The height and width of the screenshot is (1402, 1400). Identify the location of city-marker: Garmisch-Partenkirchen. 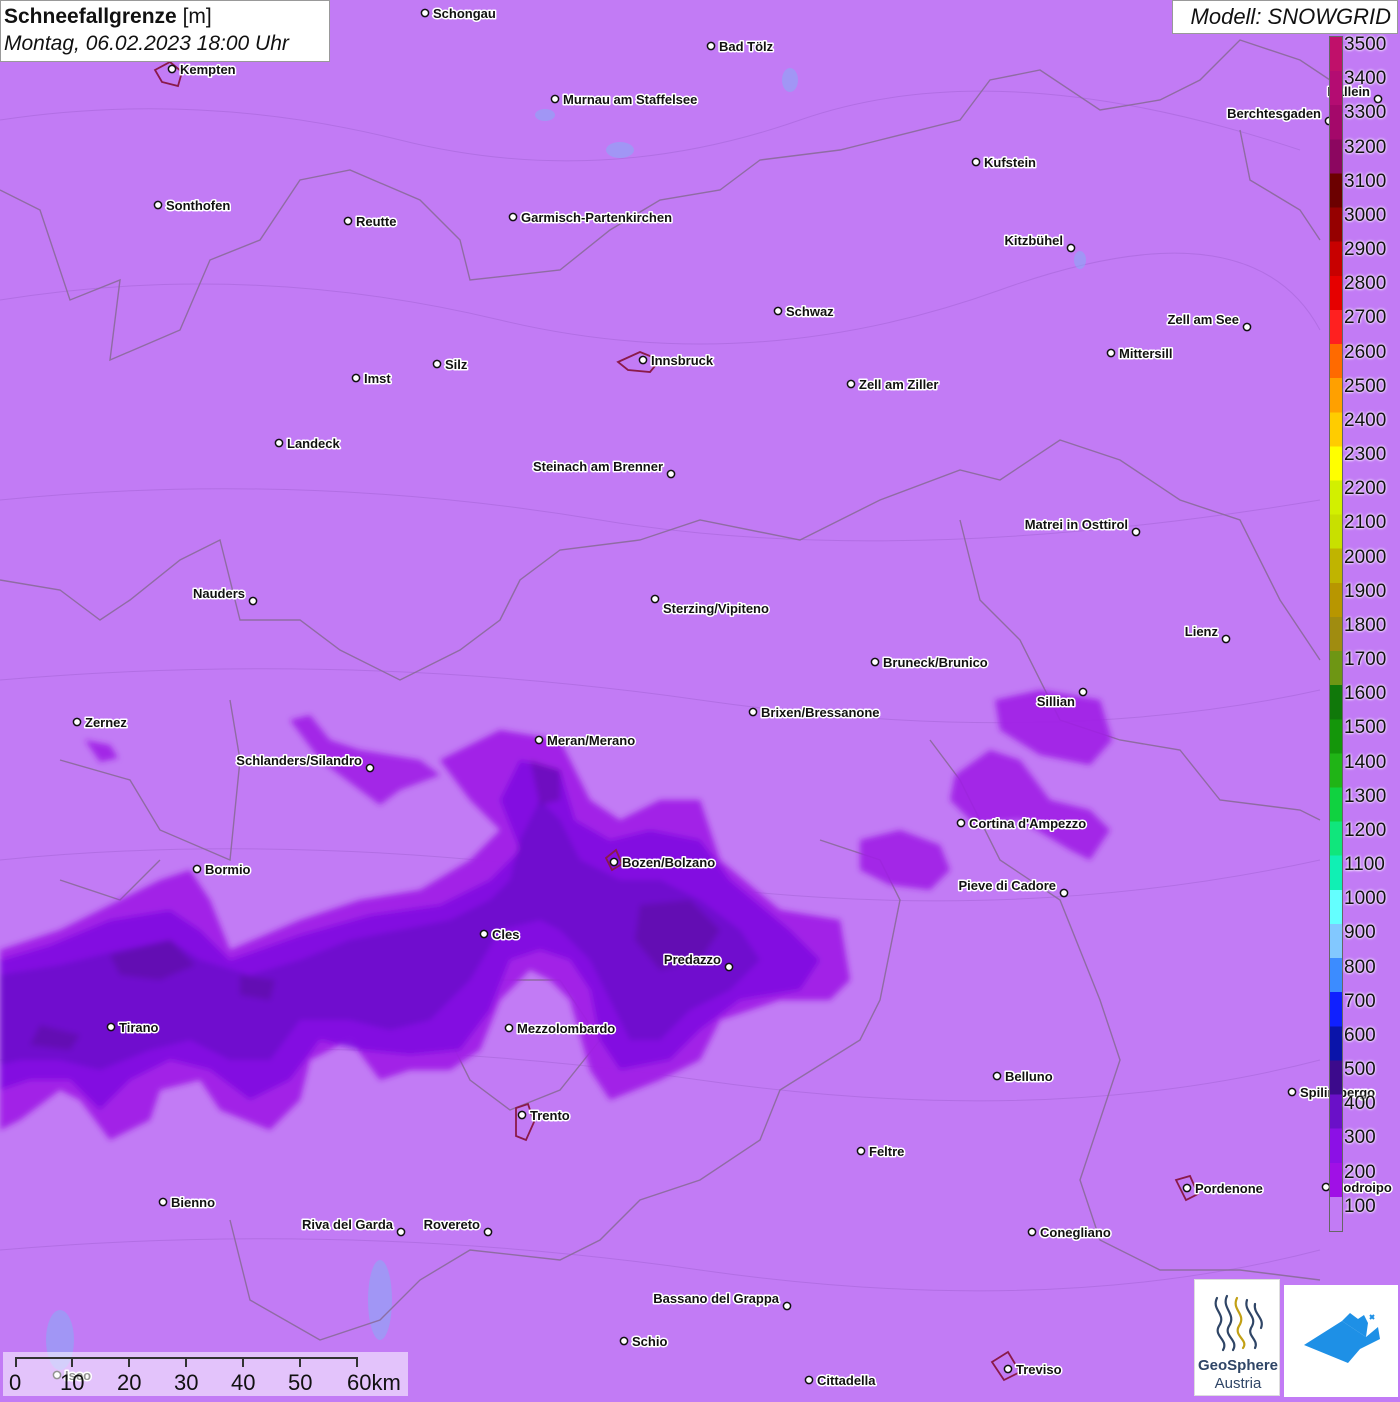
(591, 218).